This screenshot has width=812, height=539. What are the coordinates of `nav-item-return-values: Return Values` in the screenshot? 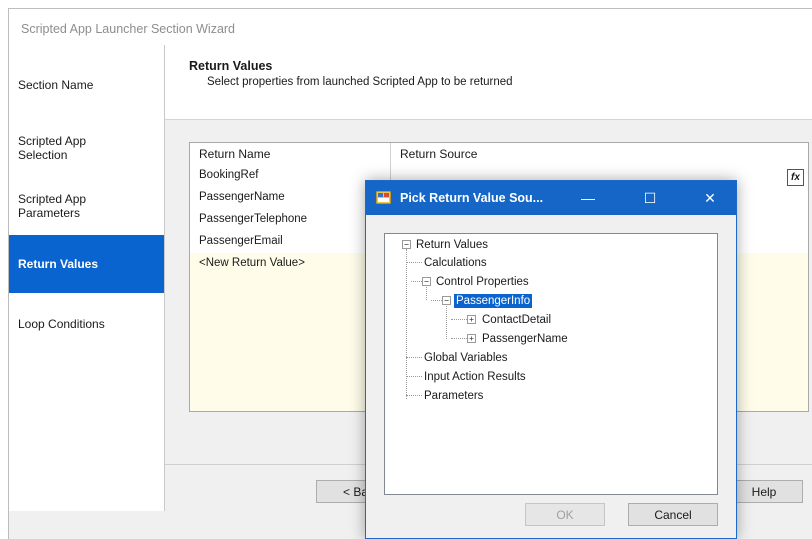 It's located at (86, 264).